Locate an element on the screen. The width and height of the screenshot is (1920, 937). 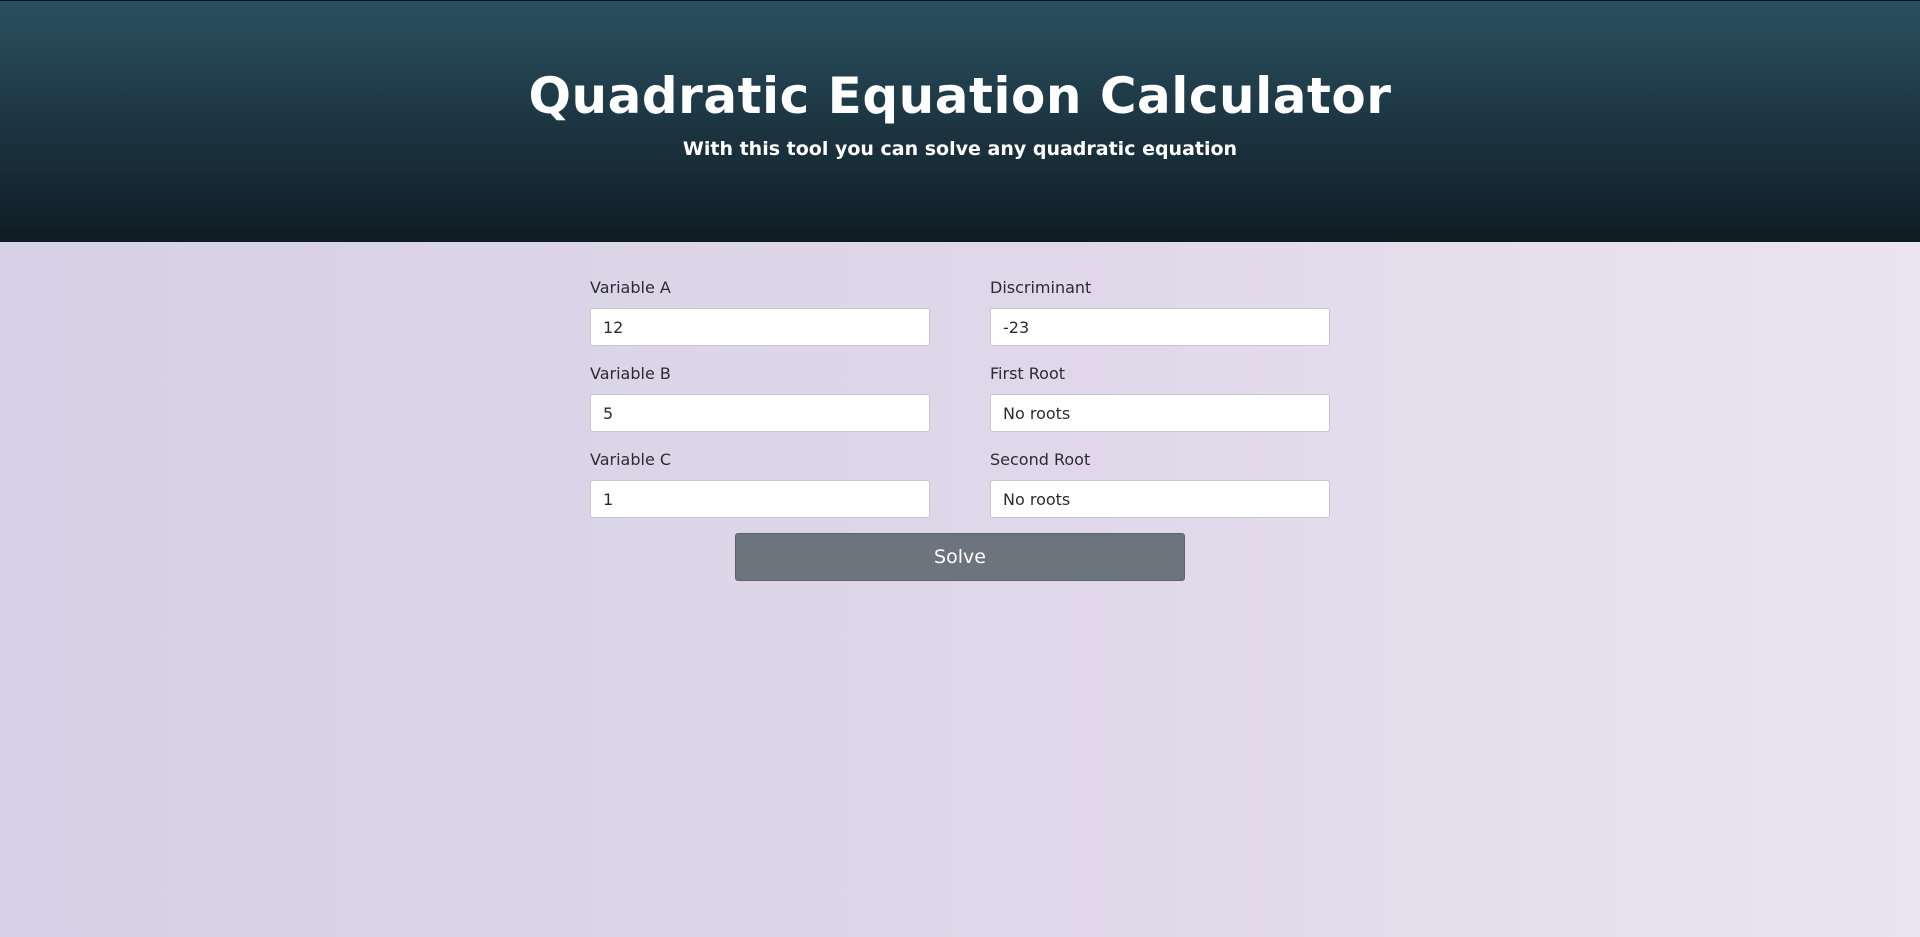
second-root-field is located at coordinates (1160, 499).